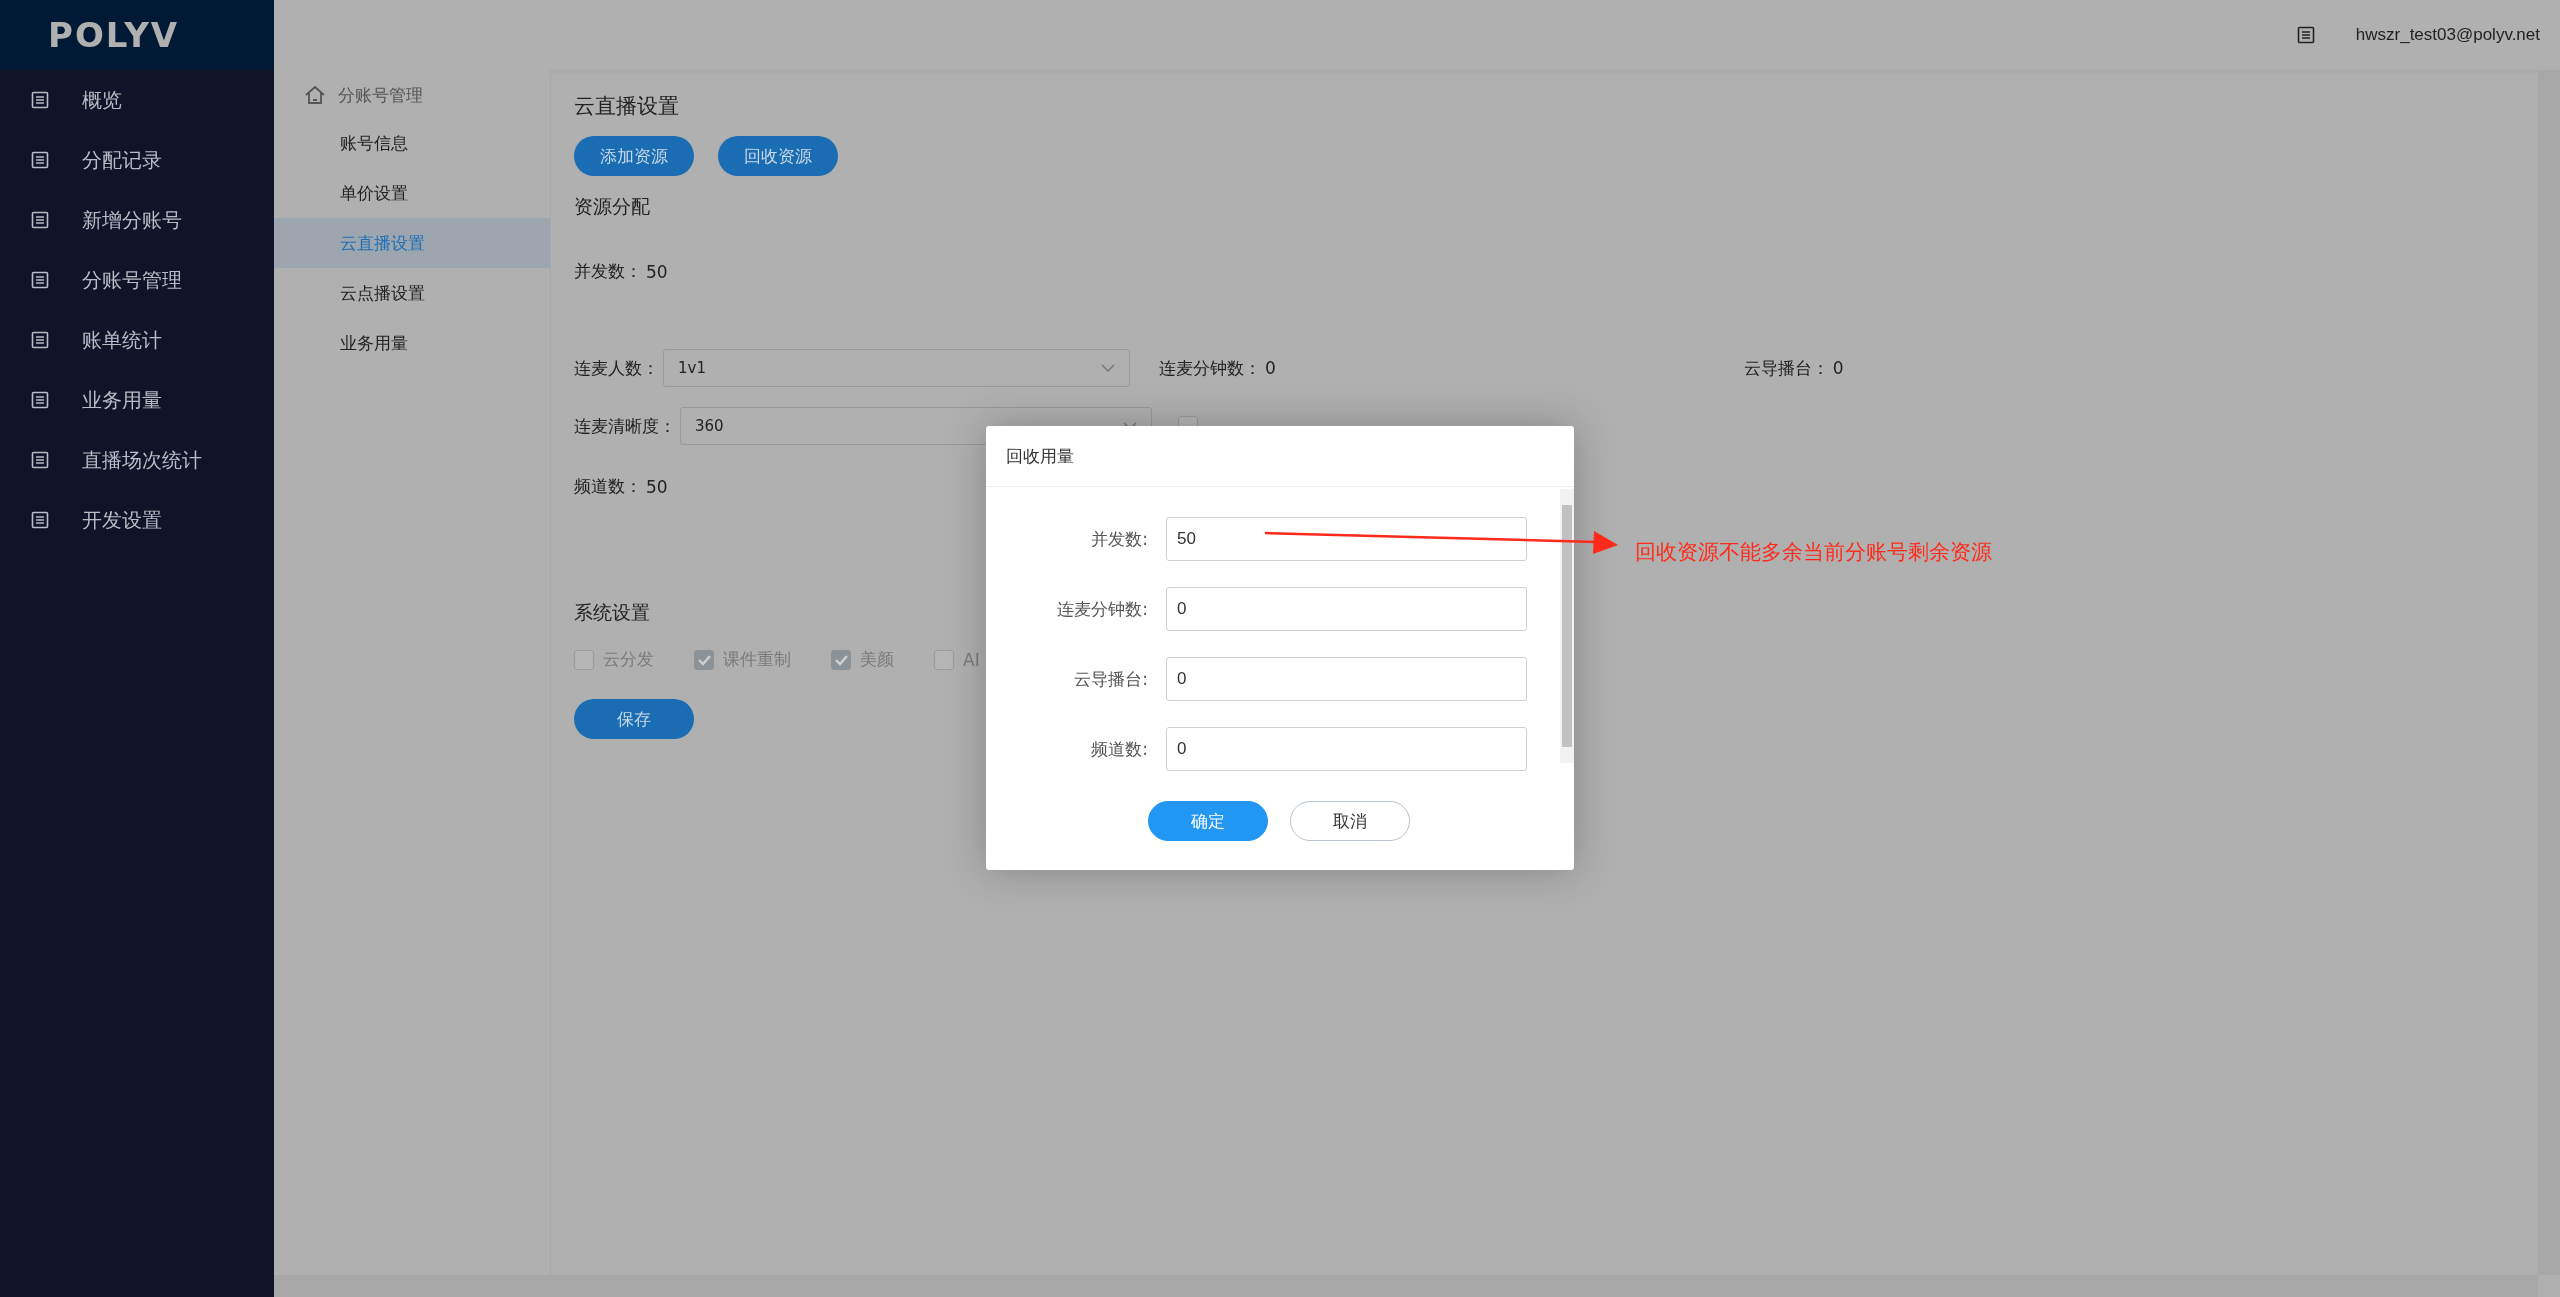  Describe the element at coordinates (1108, 368) in the screenshot. I see `chevron-icon` at that location.